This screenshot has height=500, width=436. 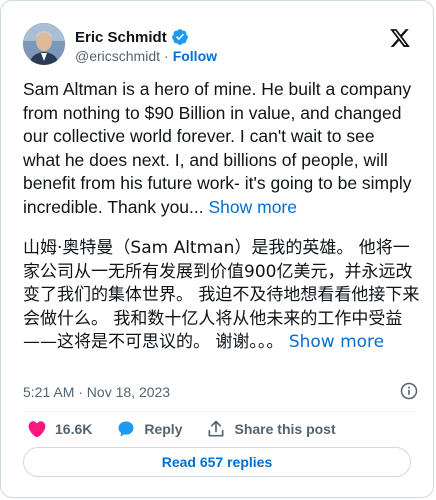 I want to click on tweet-timestamp: 5:21 AM · Nov 18, 2023, so click(x=96, y=392).